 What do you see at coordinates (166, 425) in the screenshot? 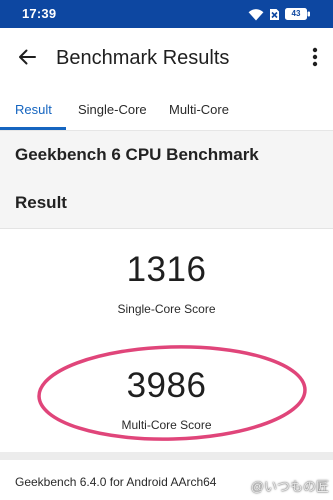
I see `multi-core-score-label: Multi-Core Score` at bounding box center [166, 425].